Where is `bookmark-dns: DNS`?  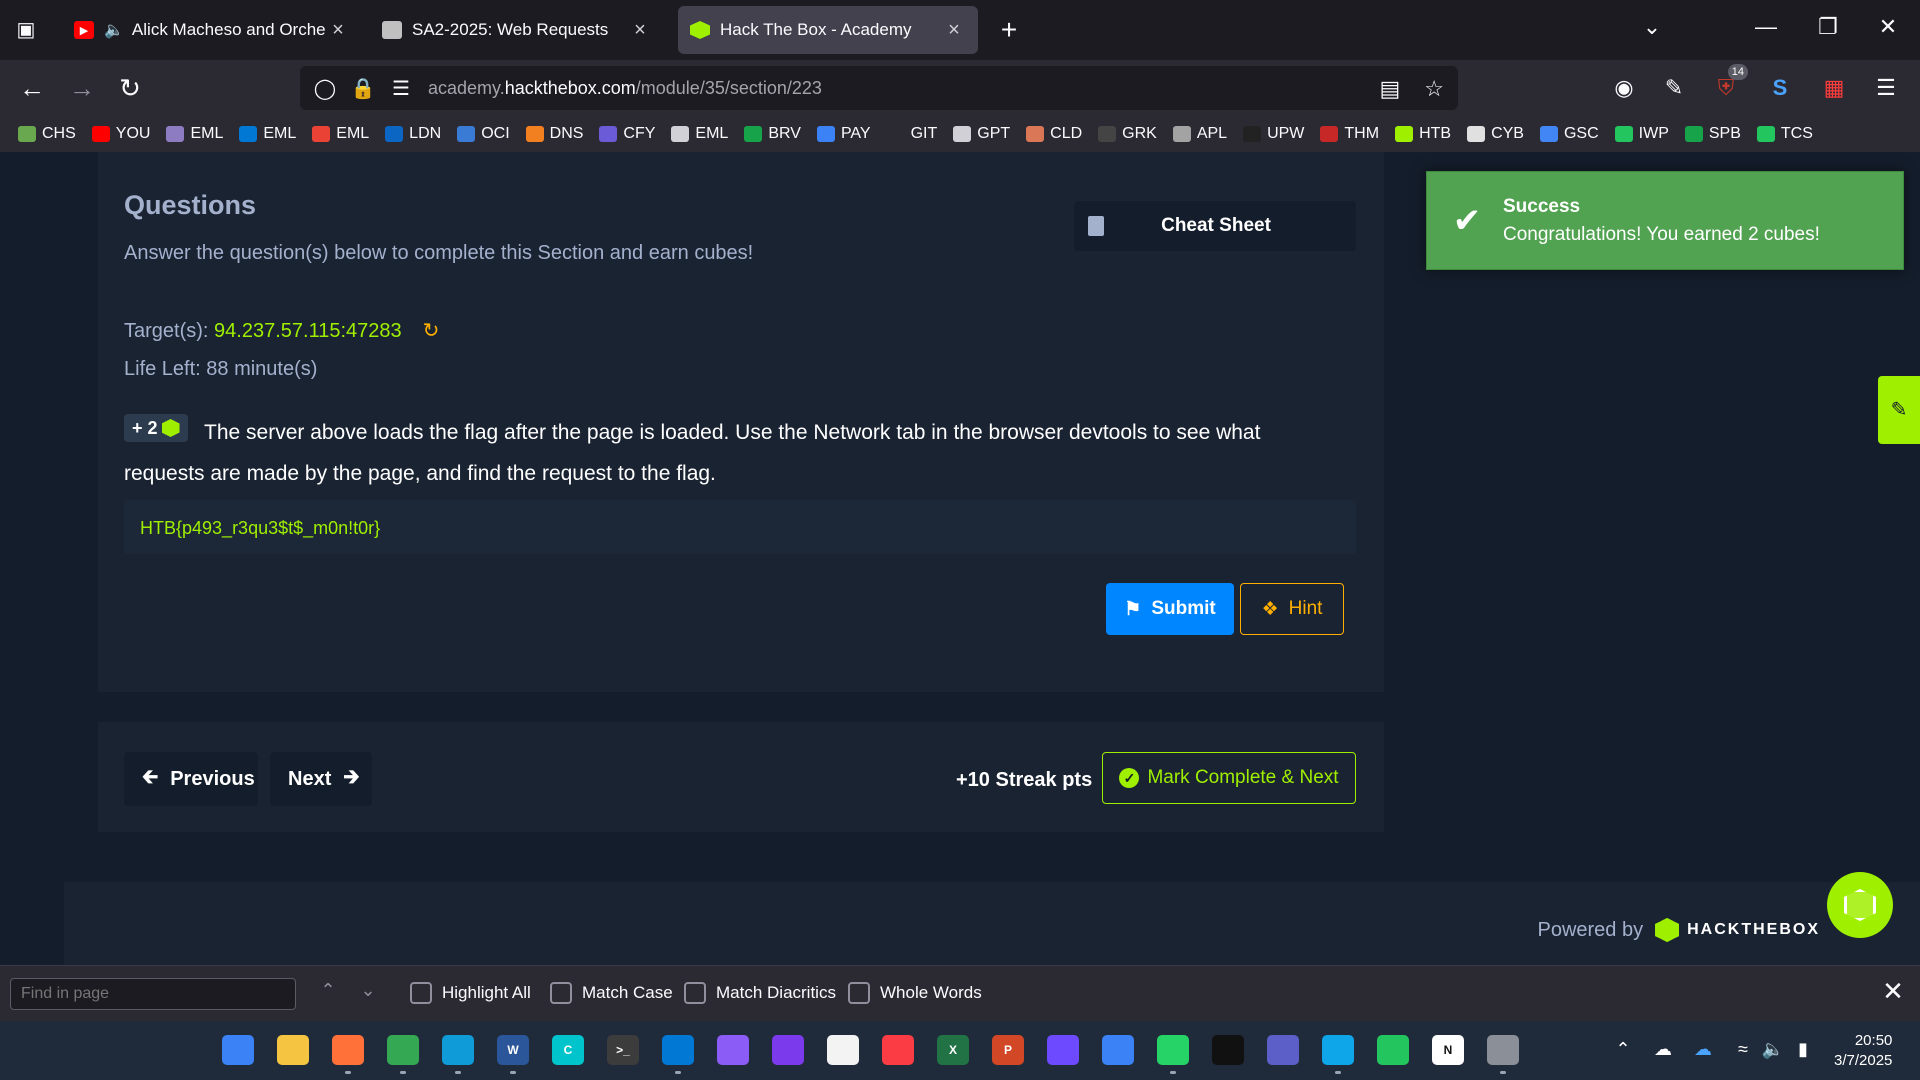
bookmark-dns: DNS is located at coordinates (554, 134).